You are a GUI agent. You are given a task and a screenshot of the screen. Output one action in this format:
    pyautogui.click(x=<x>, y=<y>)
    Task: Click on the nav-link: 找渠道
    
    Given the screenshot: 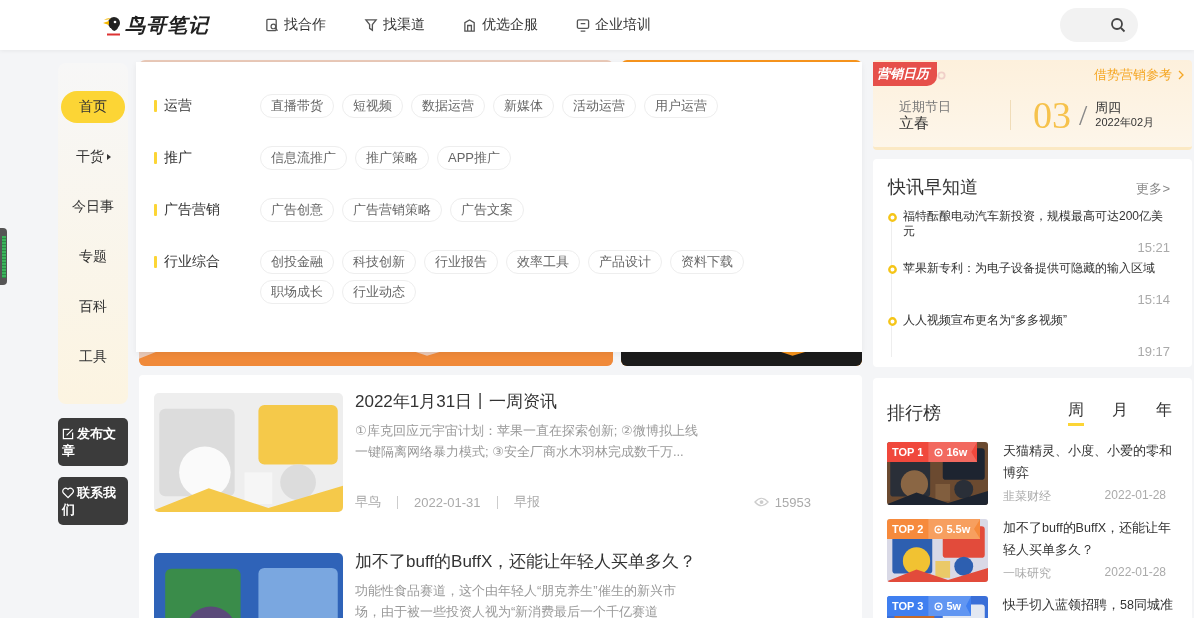 What is the action you would take?
    pyautogui.click(x=394, y=25)
    